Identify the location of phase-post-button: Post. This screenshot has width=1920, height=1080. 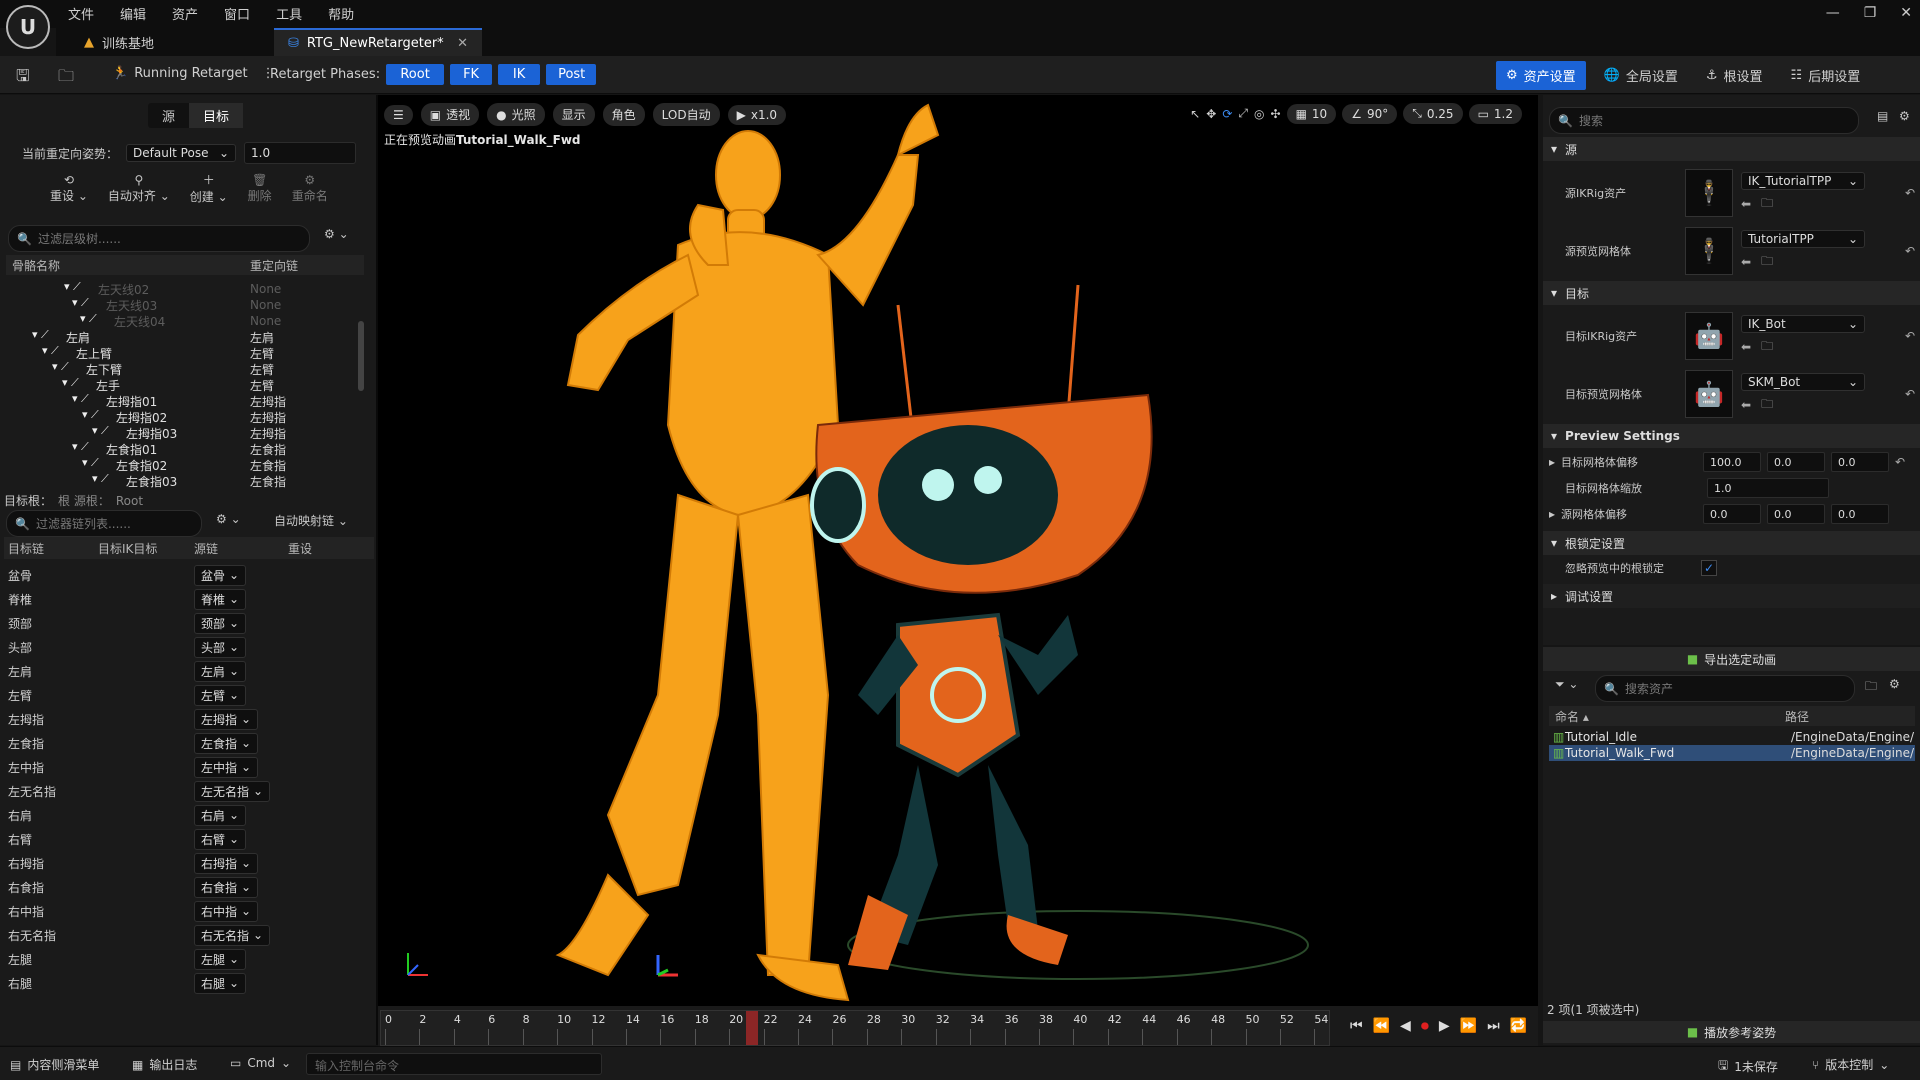
(571, 74).